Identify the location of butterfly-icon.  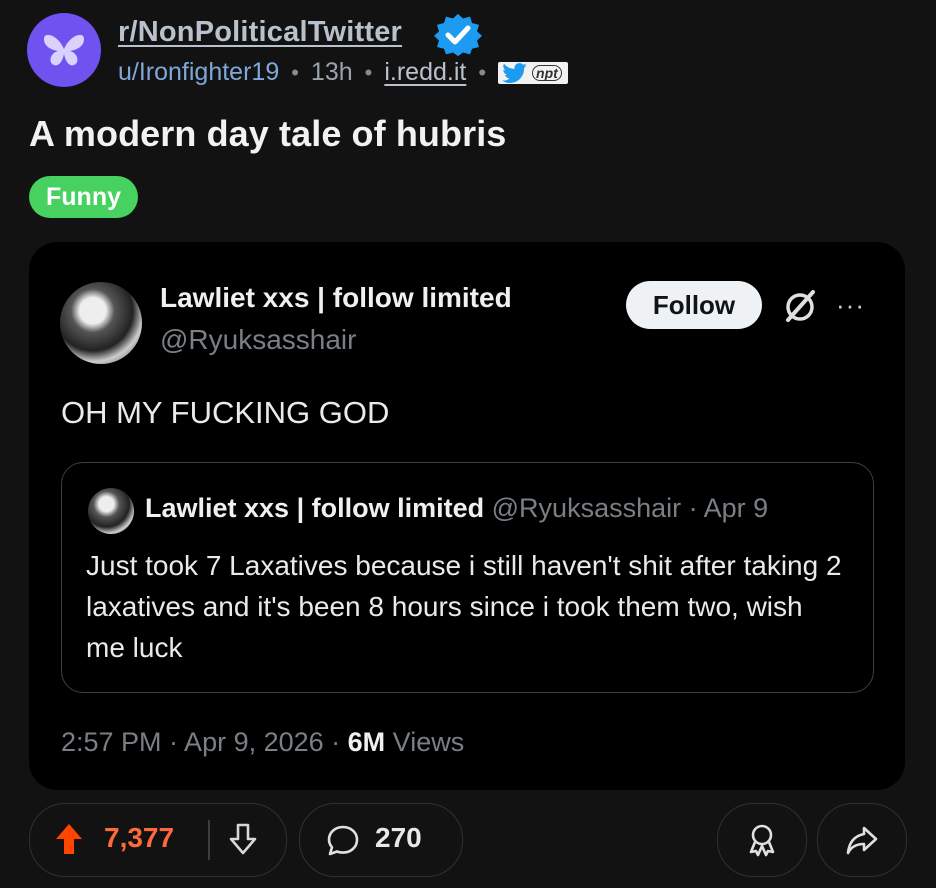
(64, 50).